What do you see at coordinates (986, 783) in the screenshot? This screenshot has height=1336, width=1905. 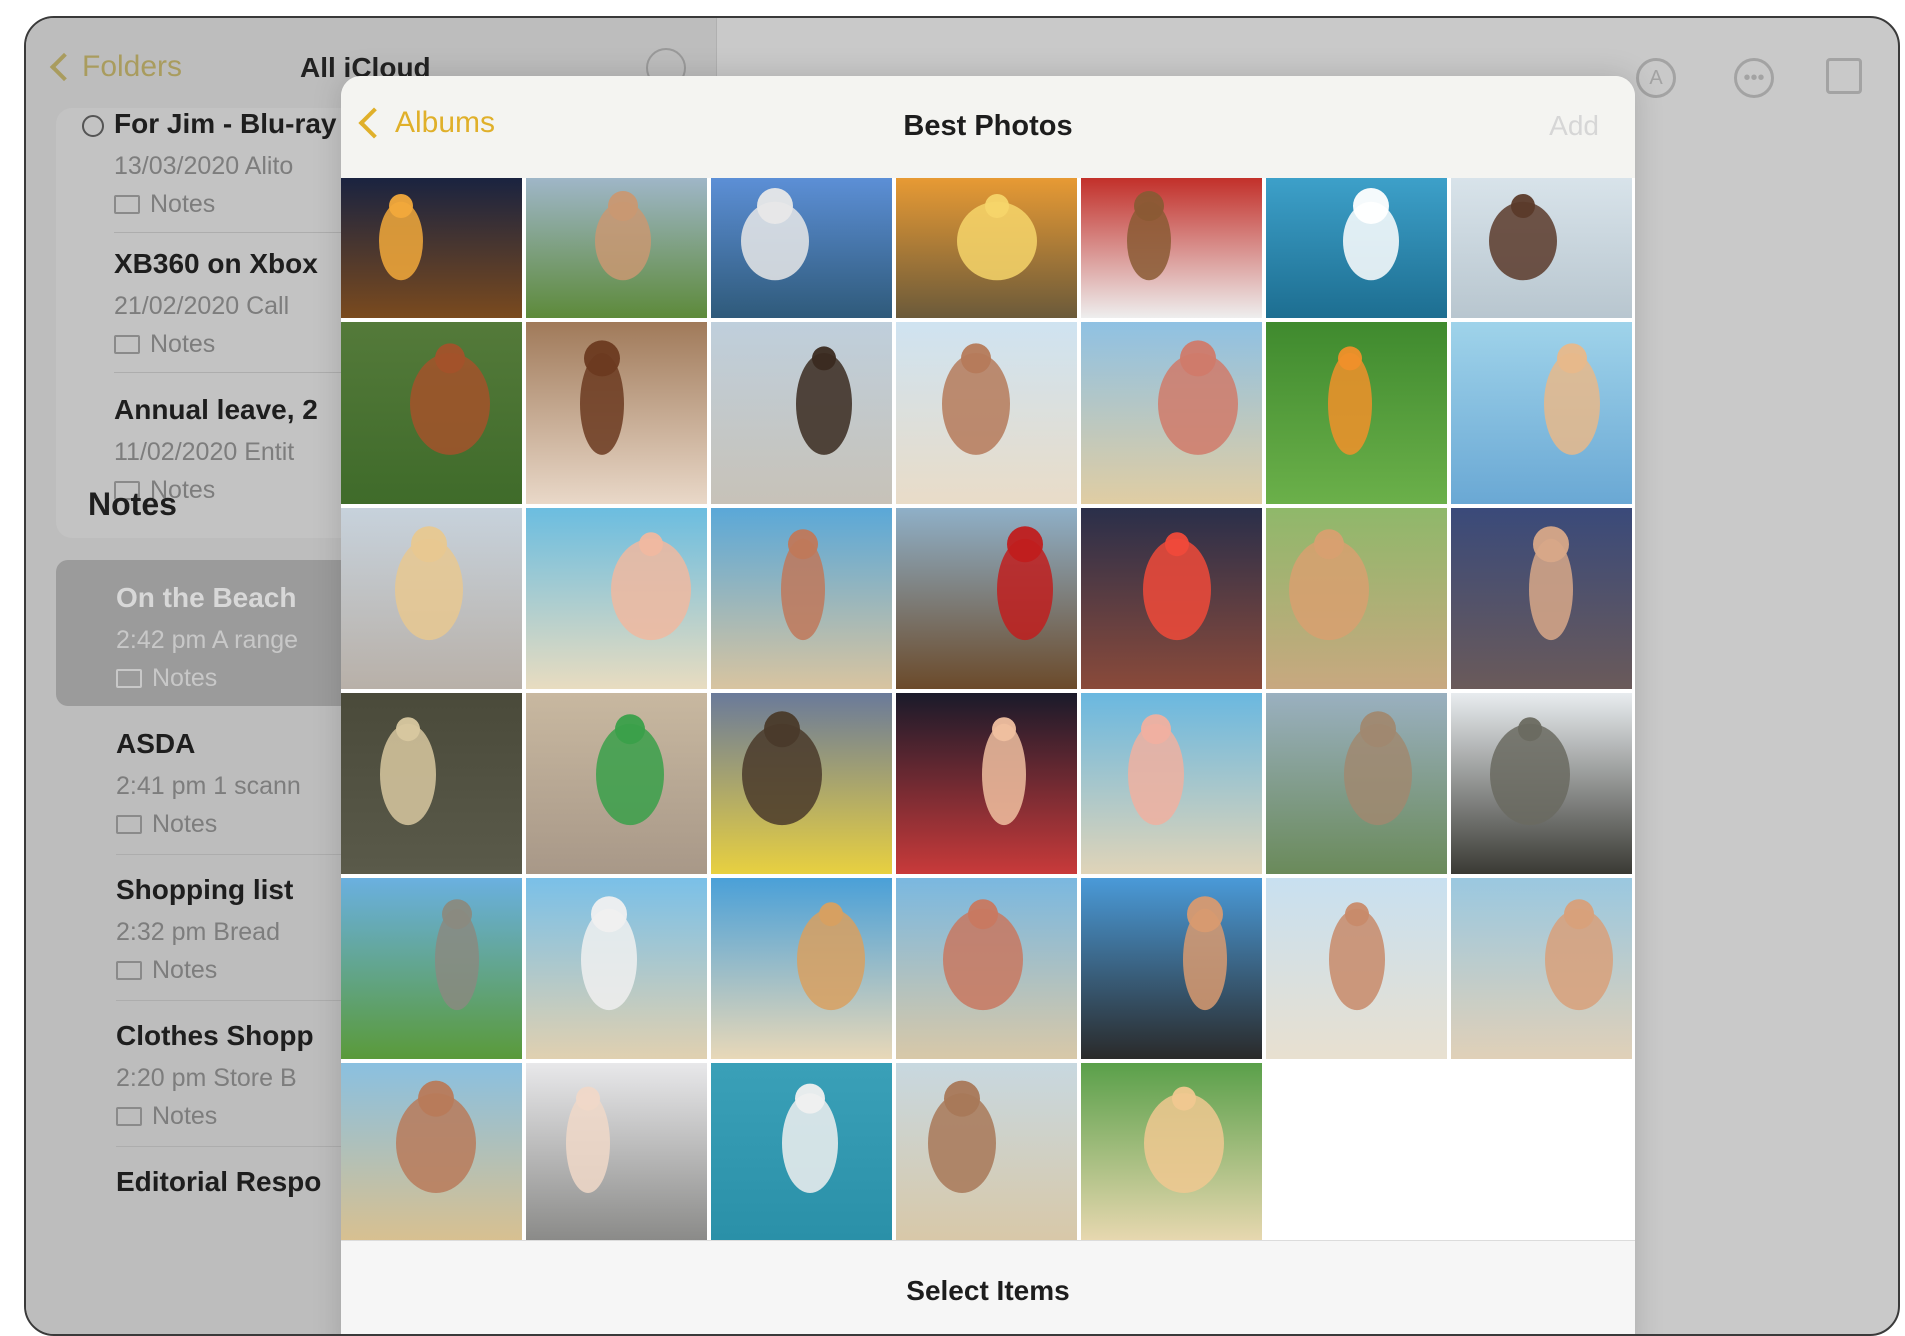 I see `party-friends-photo` at bounding box center [986, 783].